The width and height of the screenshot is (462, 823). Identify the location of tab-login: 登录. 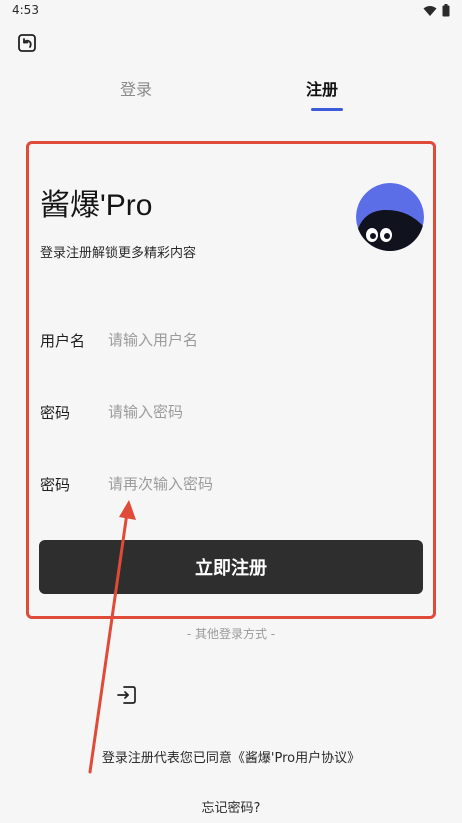
(136, 88).